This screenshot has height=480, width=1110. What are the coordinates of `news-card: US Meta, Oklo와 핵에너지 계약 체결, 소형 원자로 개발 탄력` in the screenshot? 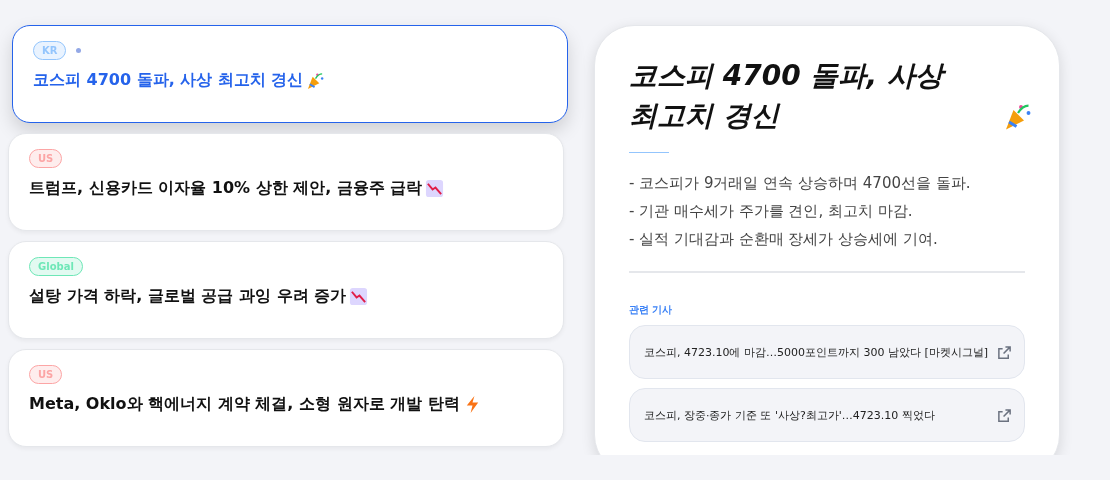 It's located at (286, 398).